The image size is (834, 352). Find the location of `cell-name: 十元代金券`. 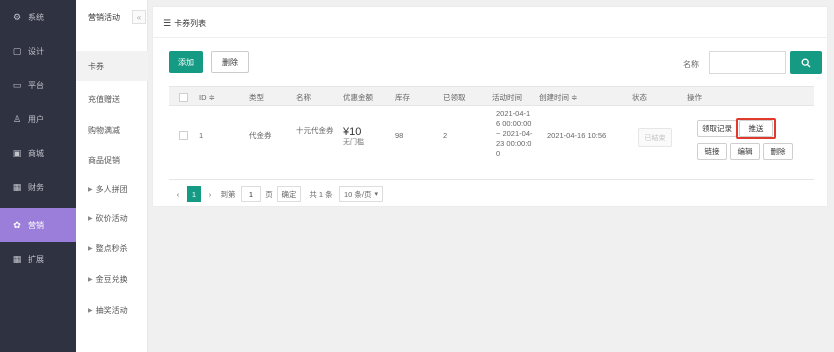

cell-name: 十元代金券 is located at coordinates (315, 130).